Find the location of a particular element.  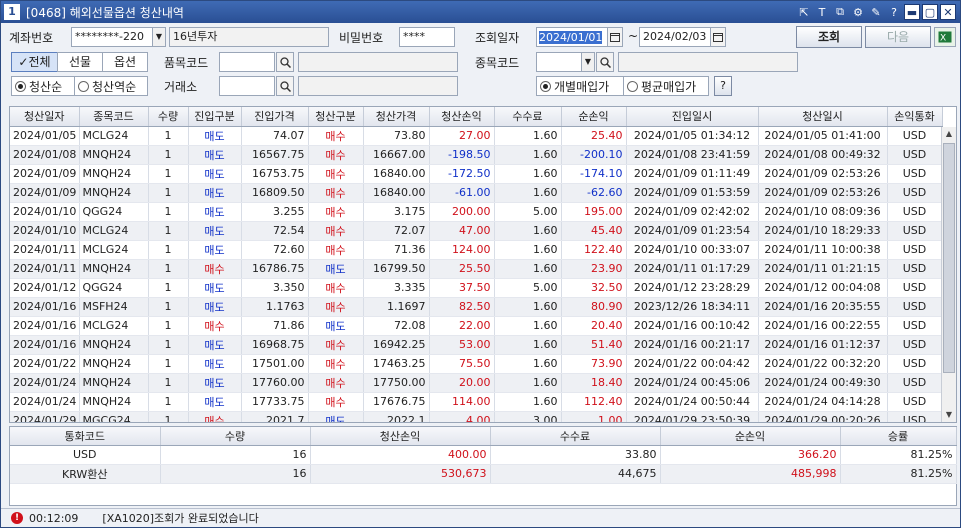

query-button: 조회 is located at coordinates (829, 37).